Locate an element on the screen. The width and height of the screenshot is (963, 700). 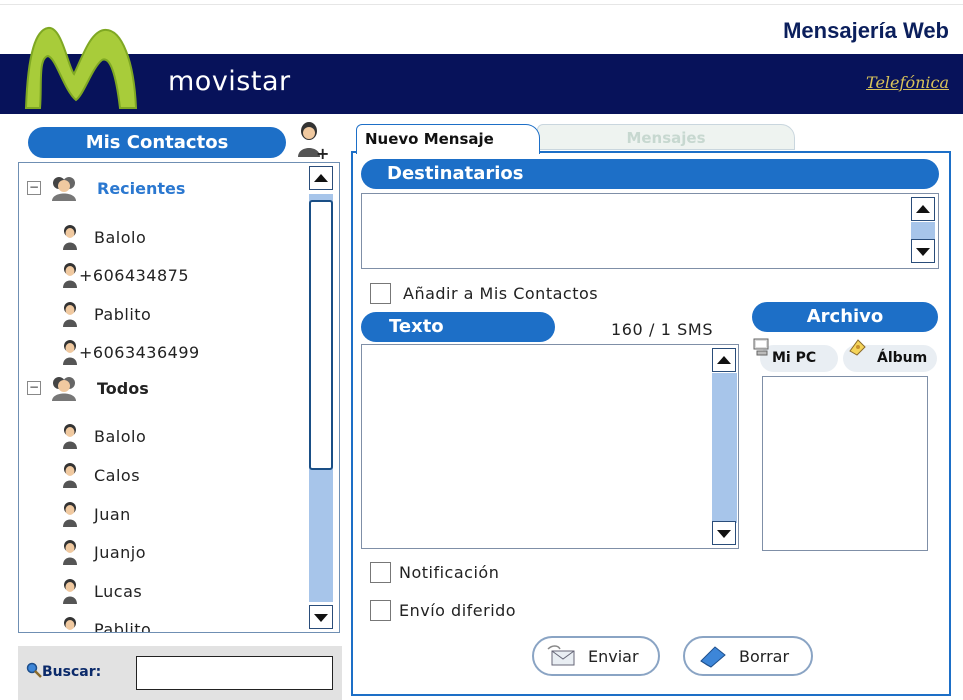
album-button: Álbum is located at coordinates (890, 355).